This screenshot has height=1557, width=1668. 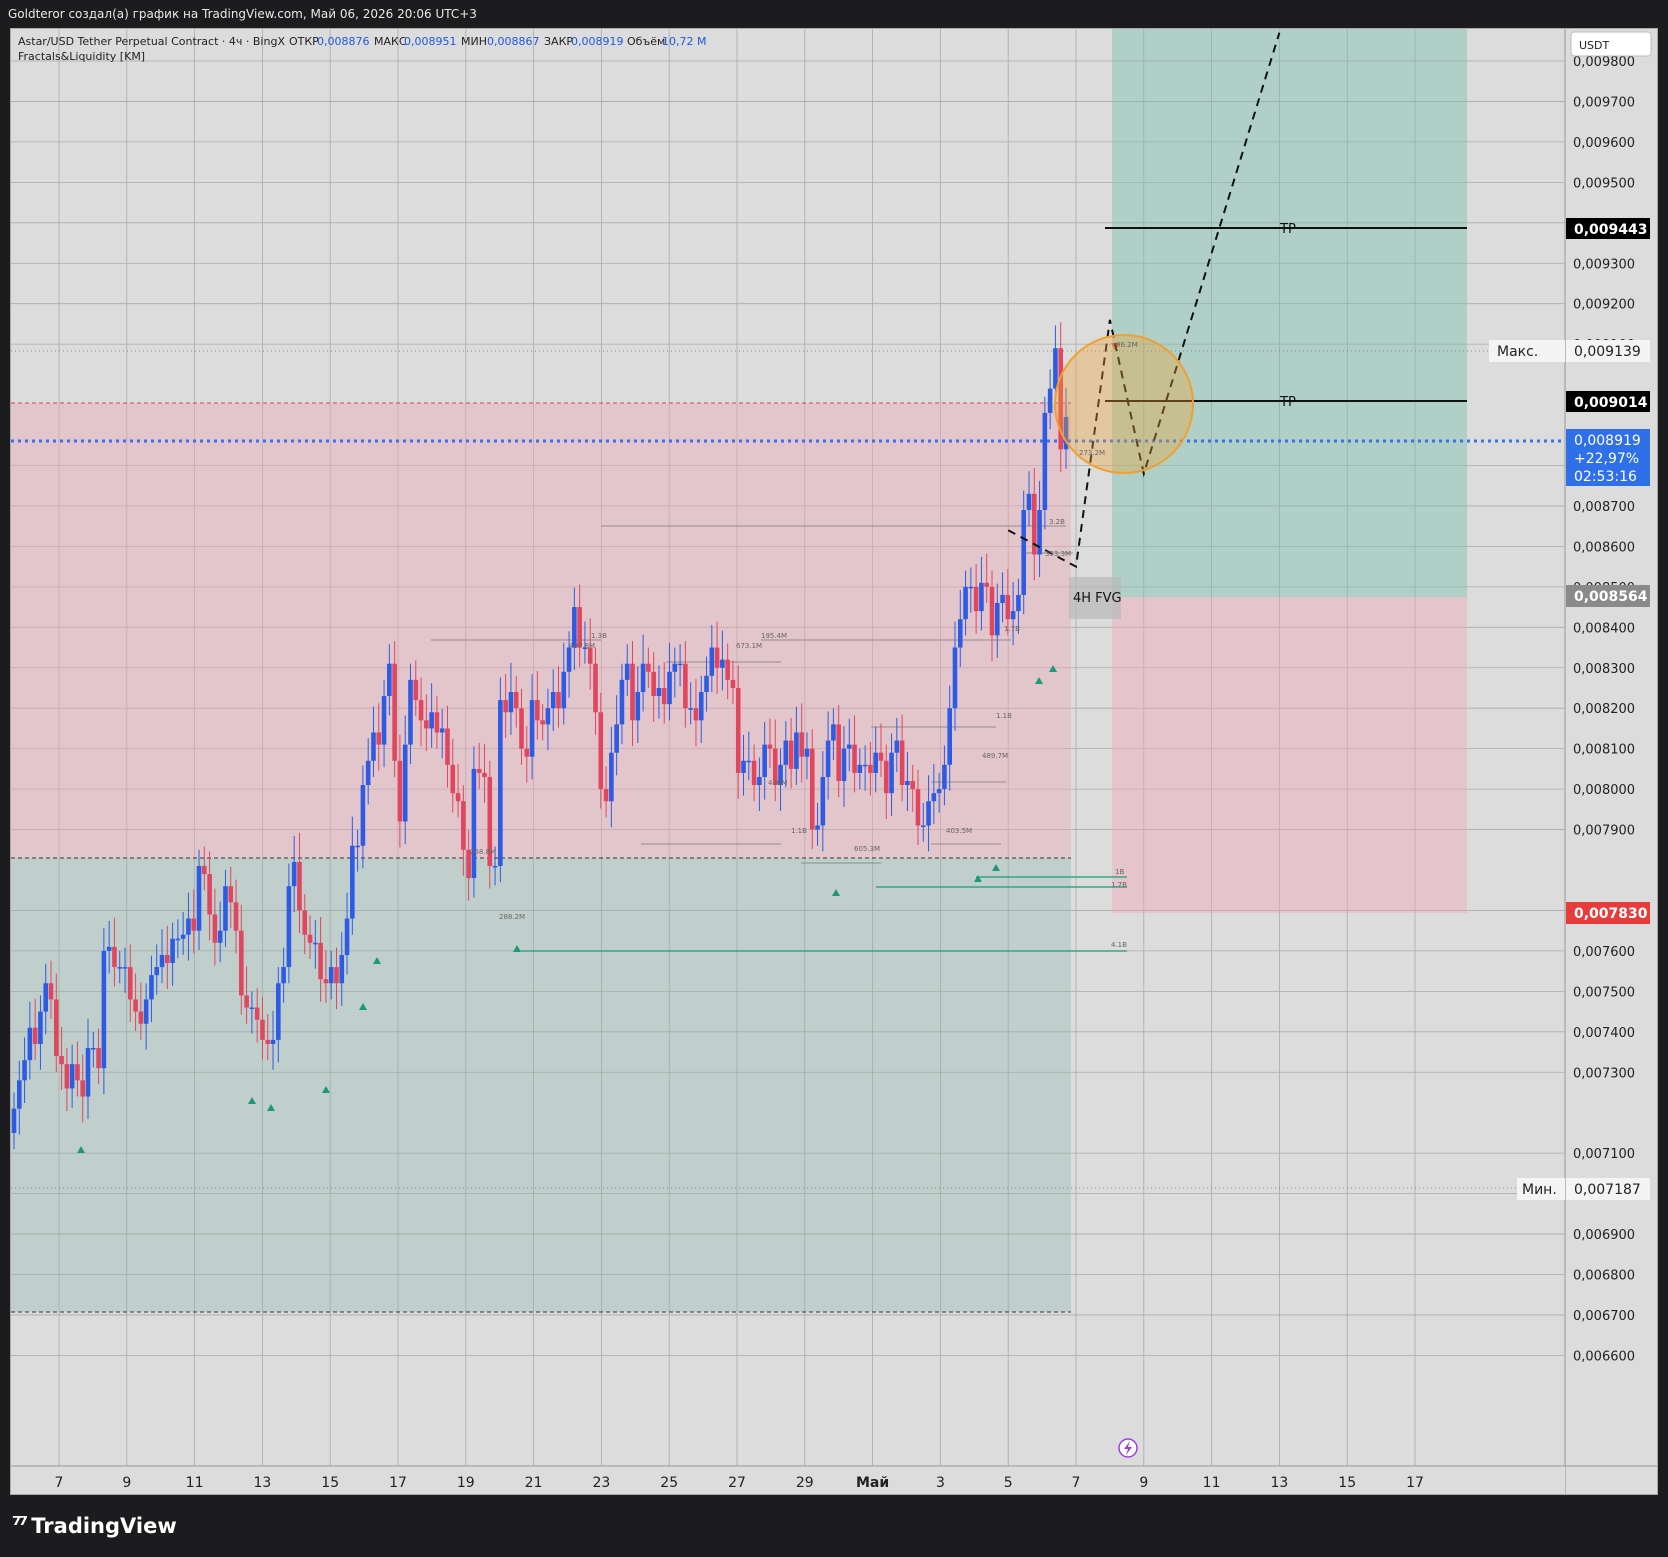 I want to click on legend-close-value: 0,008919, so click(x=597, y=41).